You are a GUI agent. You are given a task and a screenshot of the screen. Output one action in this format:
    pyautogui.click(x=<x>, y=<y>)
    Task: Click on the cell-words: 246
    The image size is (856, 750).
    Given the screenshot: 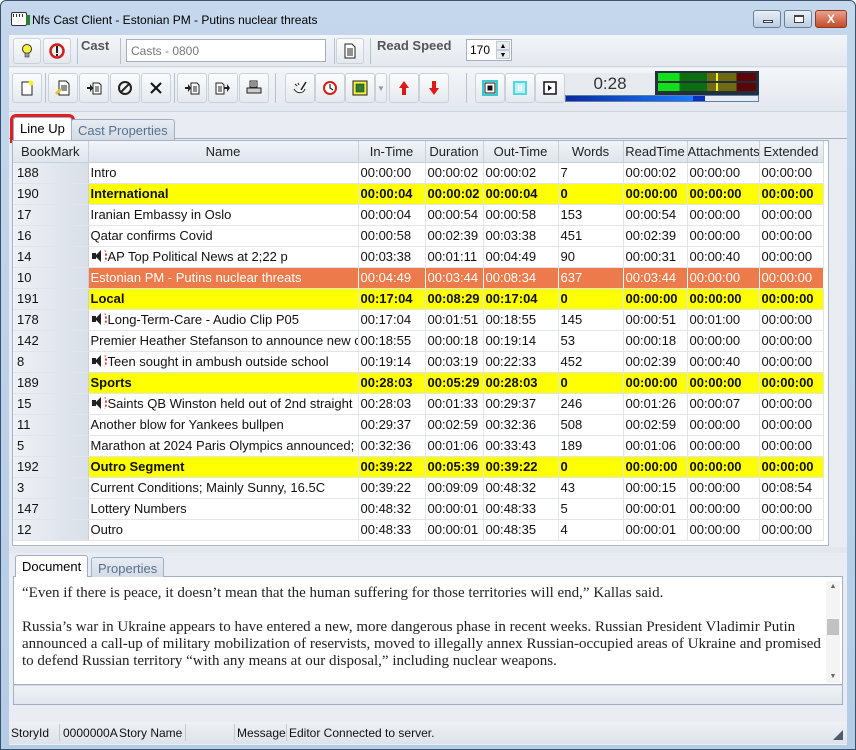 What is the action you would take?
    pyautogui.click(x=591, y=404)
    